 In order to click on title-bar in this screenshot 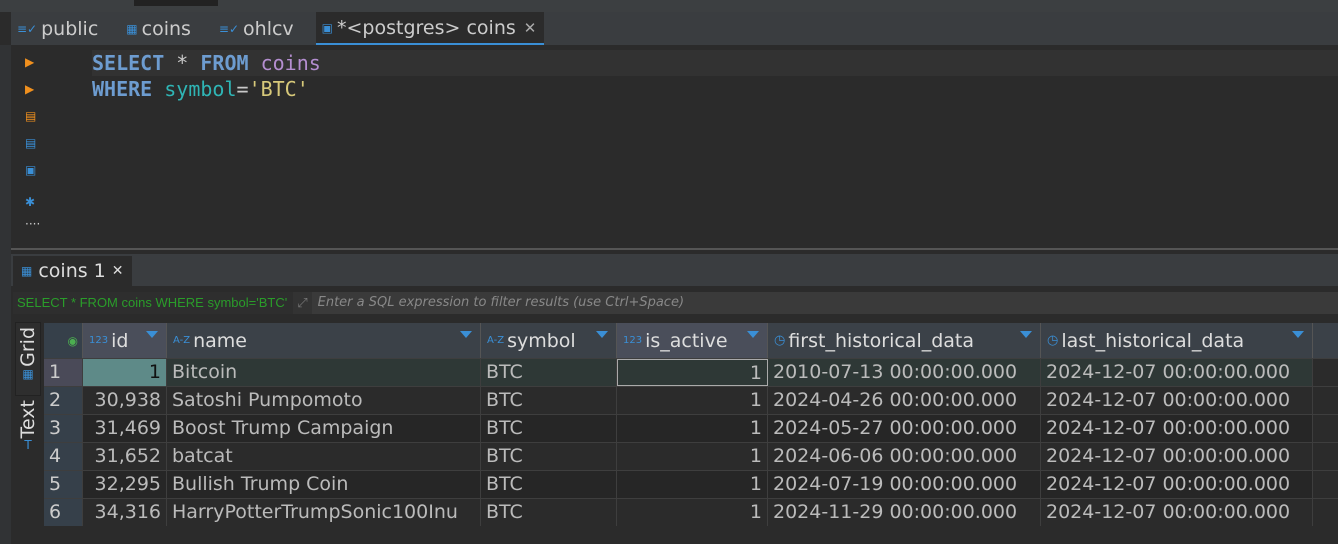, I will do `click(669, 6)`.